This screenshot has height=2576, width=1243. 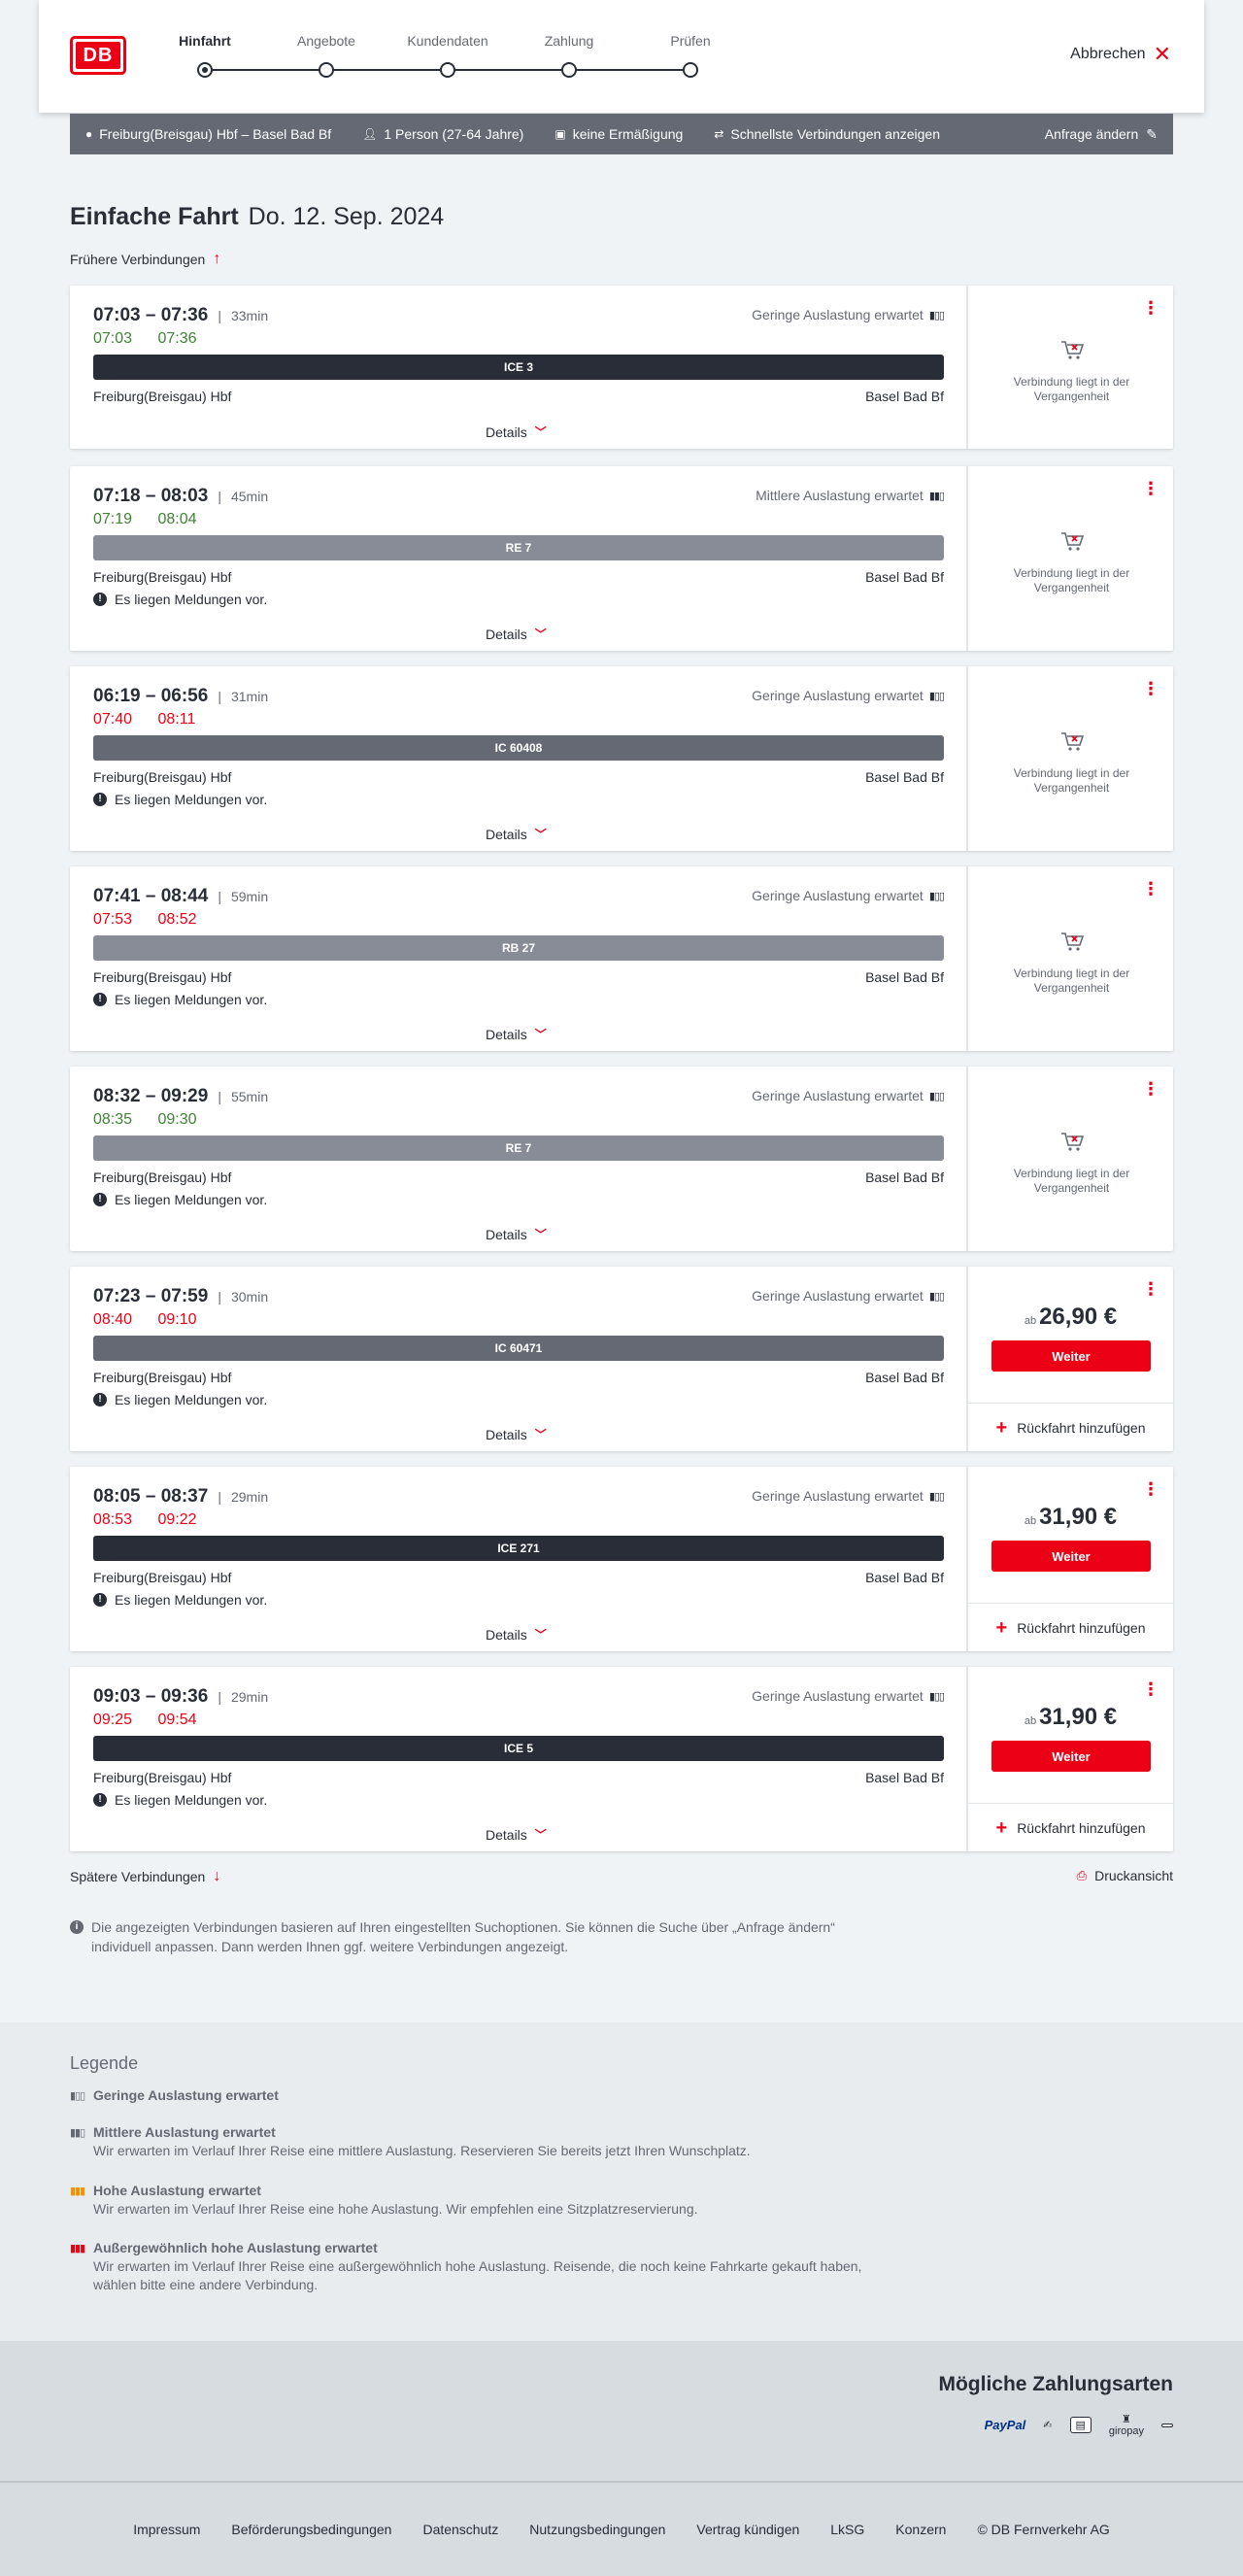 What do you see at coordinates (518, 1748) in the screenshot?
I see `train-bar: ICE 5` at bounding box center [518, 1748].